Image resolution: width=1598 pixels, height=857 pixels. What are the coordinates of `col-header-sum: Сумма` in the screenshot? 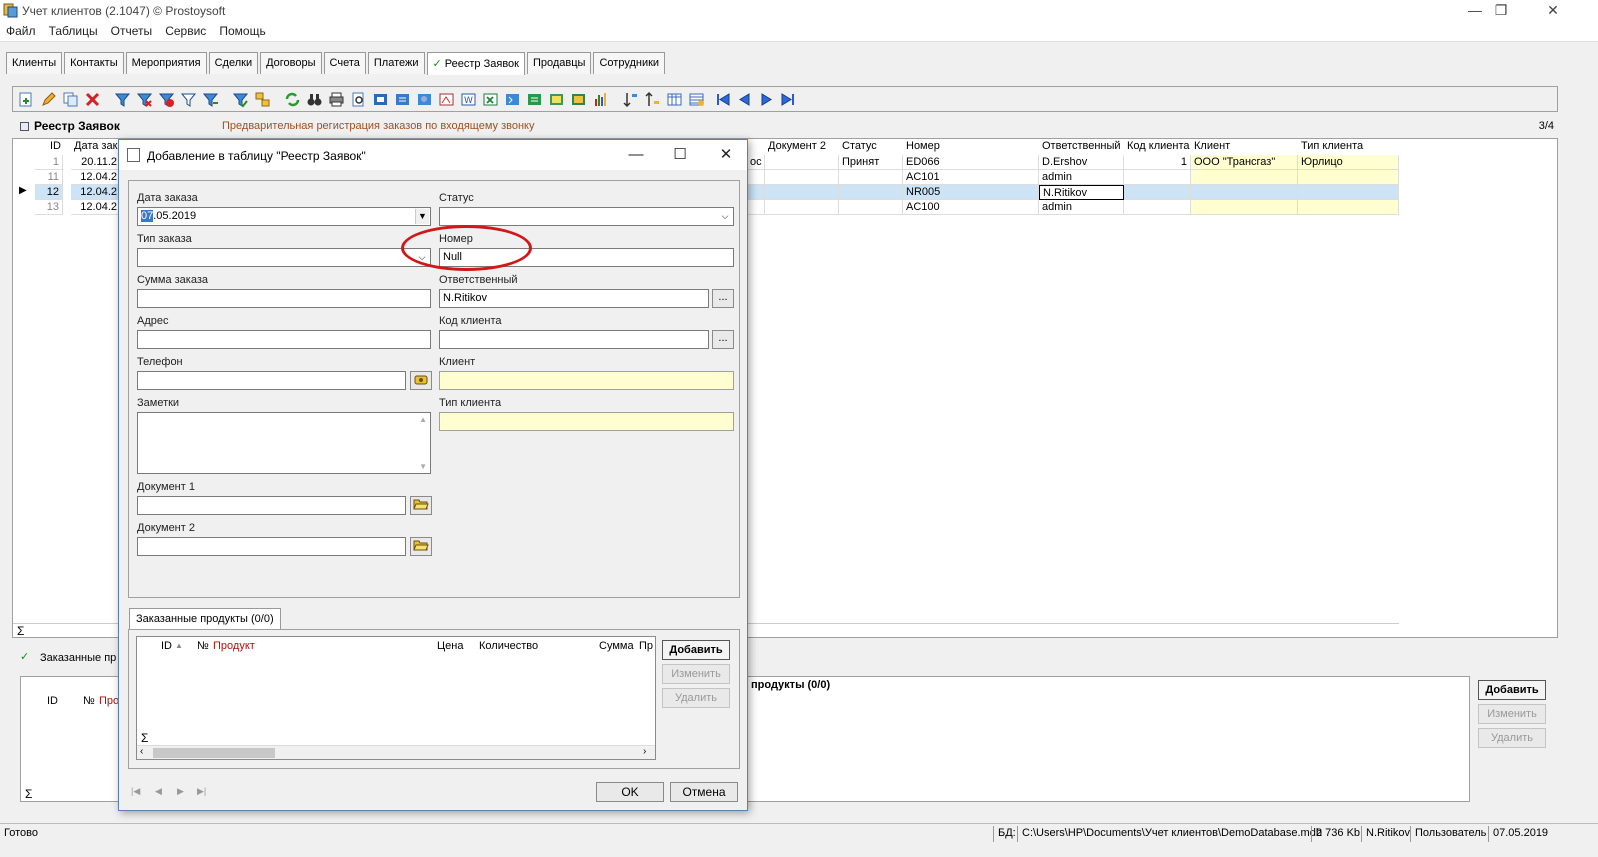 It's located at (616, 646).